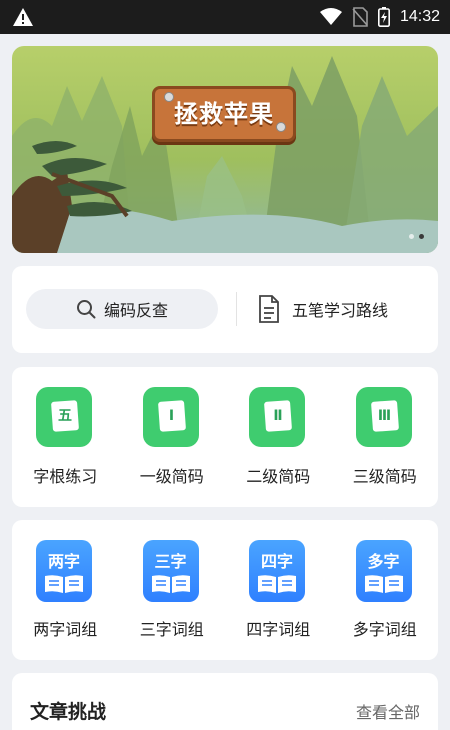 This screenshot has width=450, height=730. What do you see at coordinates (225, 309) in the screenshot?
I see `search-card: 编码反查 五笔学习路线` at bounding box center [225, 309].